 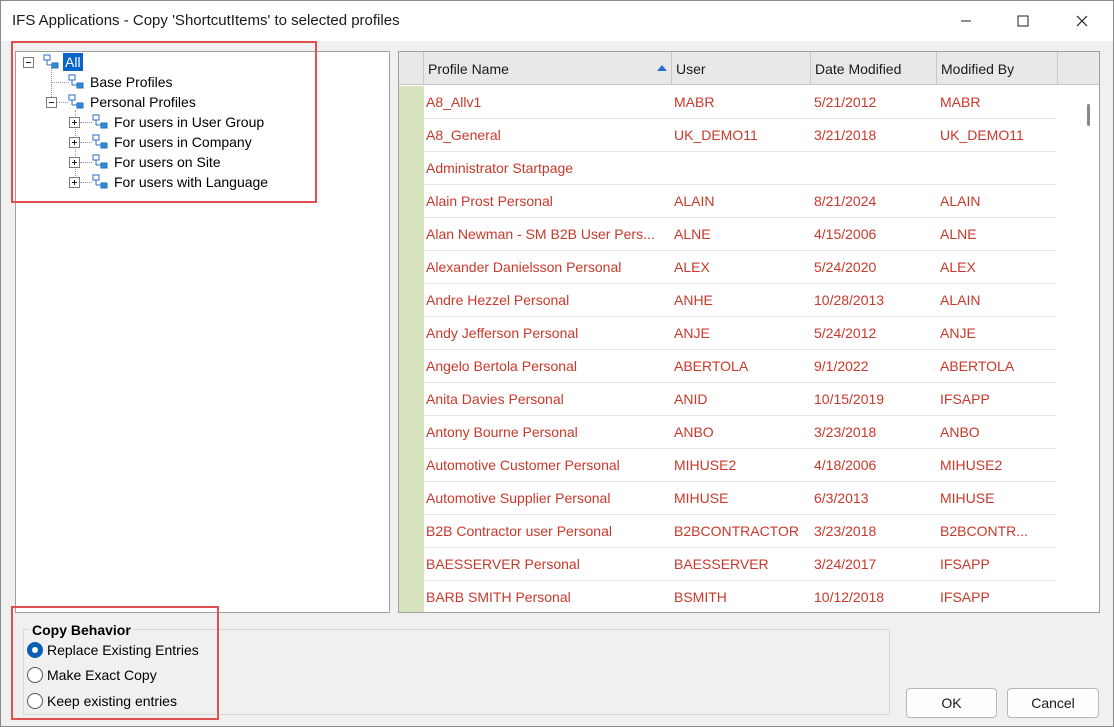 I want to click on cell-date-modified: 10/12/2018, so click(x=849, y=597).